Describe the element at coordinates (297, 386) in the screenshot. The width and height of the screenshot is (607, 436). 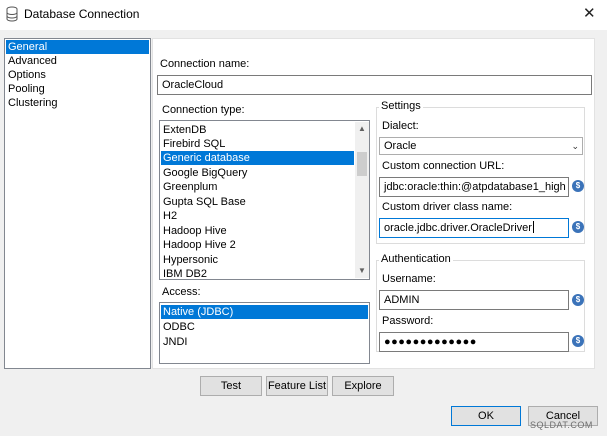
I see `feature-list-button: Feature List` at that location.